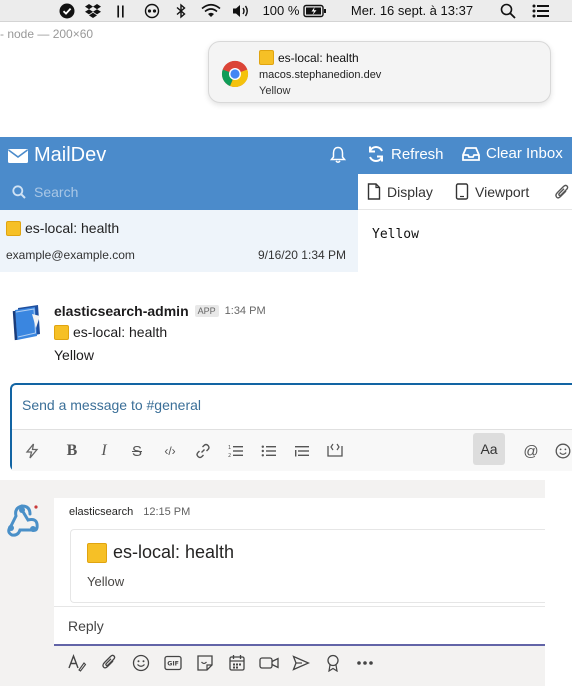 This screenshot has height=686, width=572. What do you see at coordinates (333, 663) in the screenshot?
I see `praise-icon` at bounding box center [333, 663].